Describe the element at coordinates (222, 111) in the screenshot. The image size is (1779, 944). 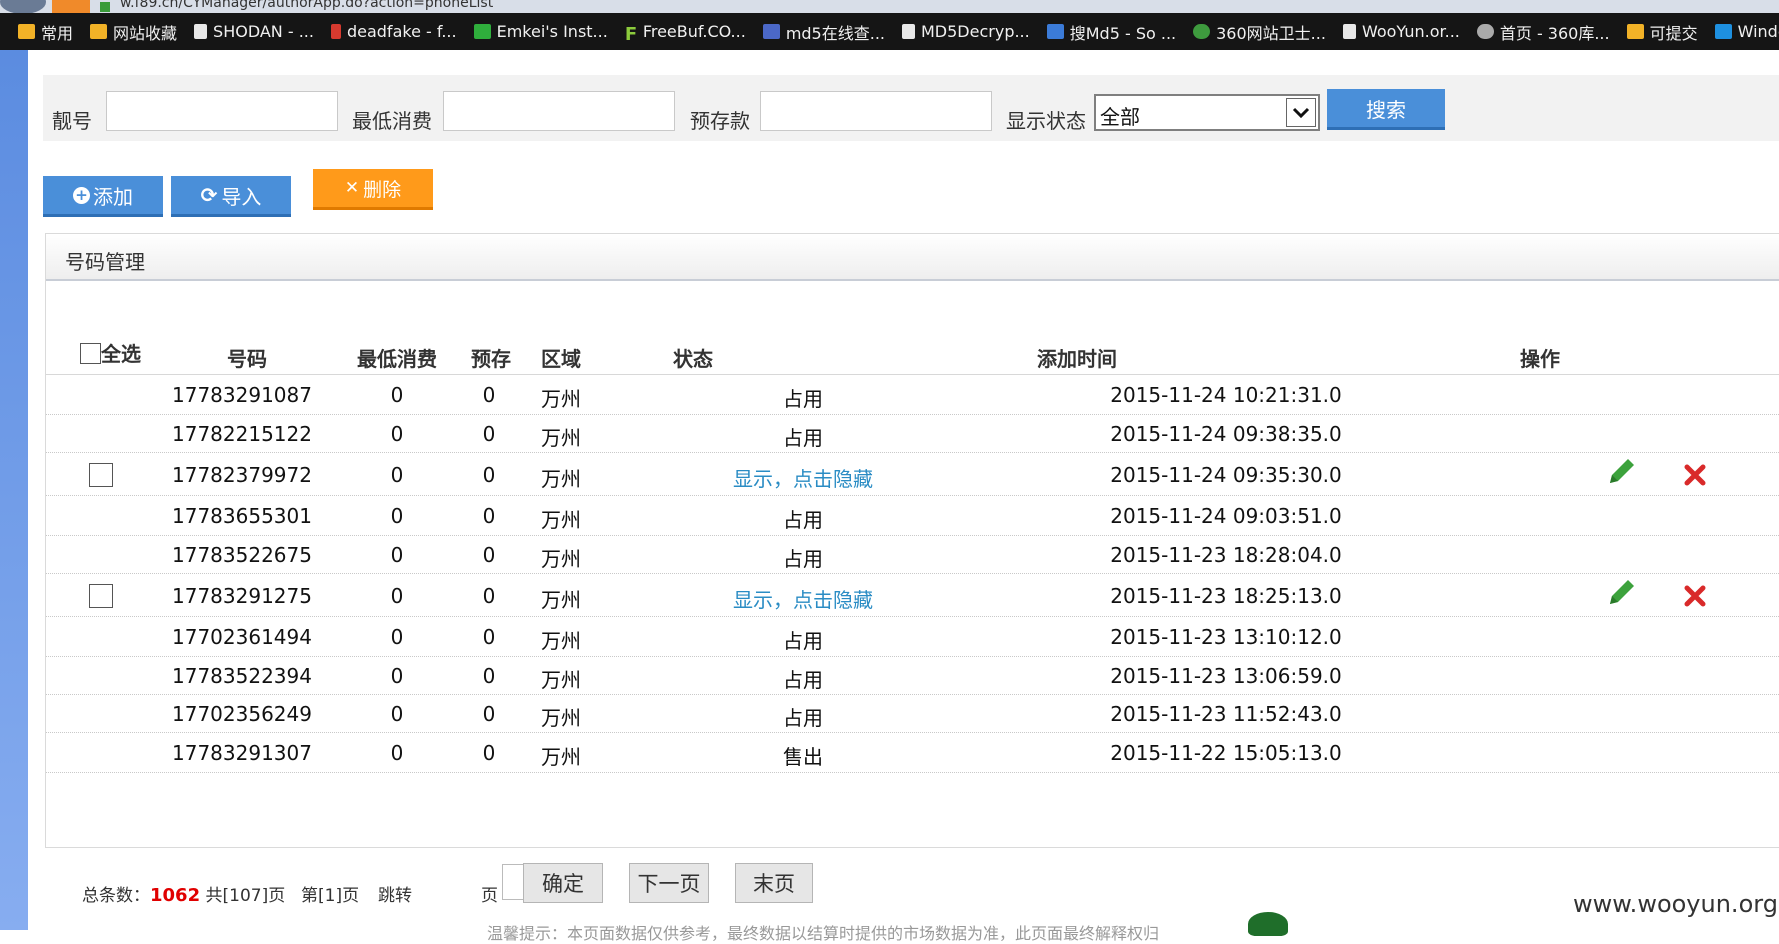
I see `number-input` at that location.